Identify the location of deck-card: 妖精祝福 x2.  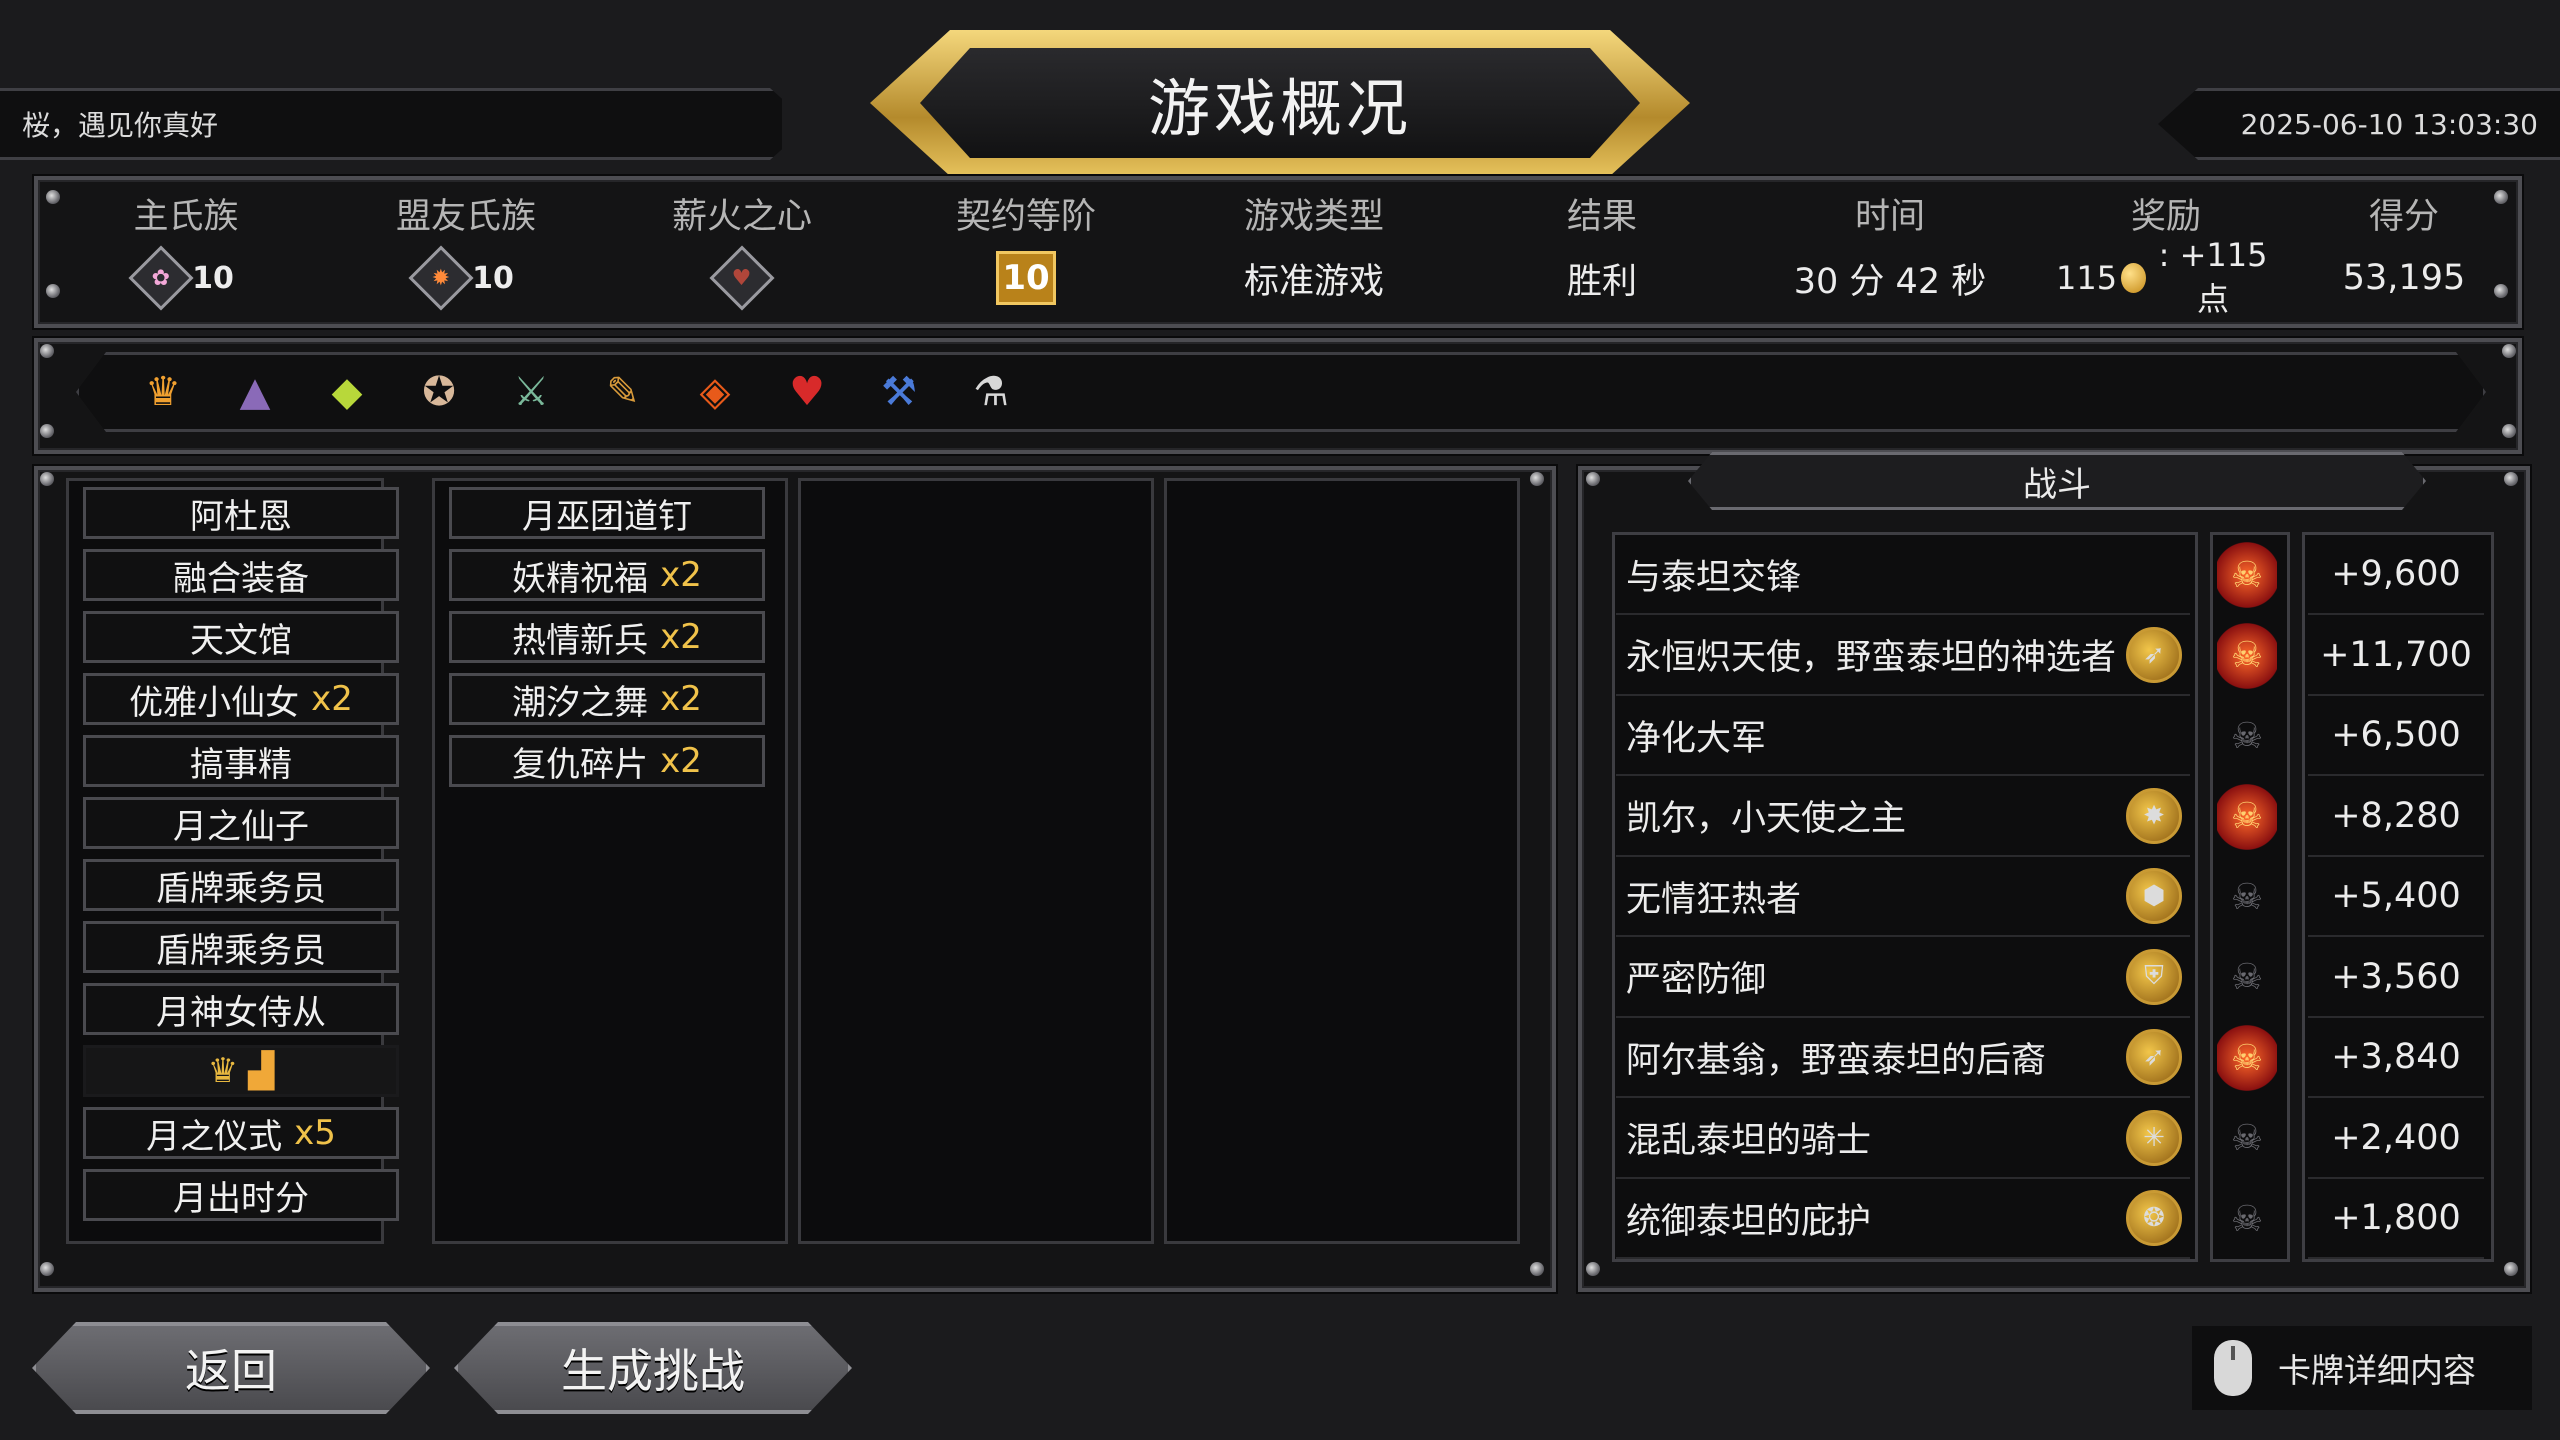
(607, 575).